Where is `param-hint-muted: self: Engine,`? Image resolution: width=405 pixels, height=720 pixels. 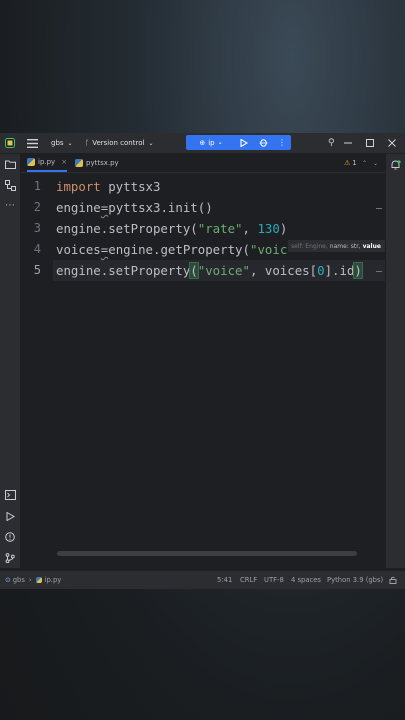 param-hint-muted: self: Engine, is located at coordinates (309, 246).